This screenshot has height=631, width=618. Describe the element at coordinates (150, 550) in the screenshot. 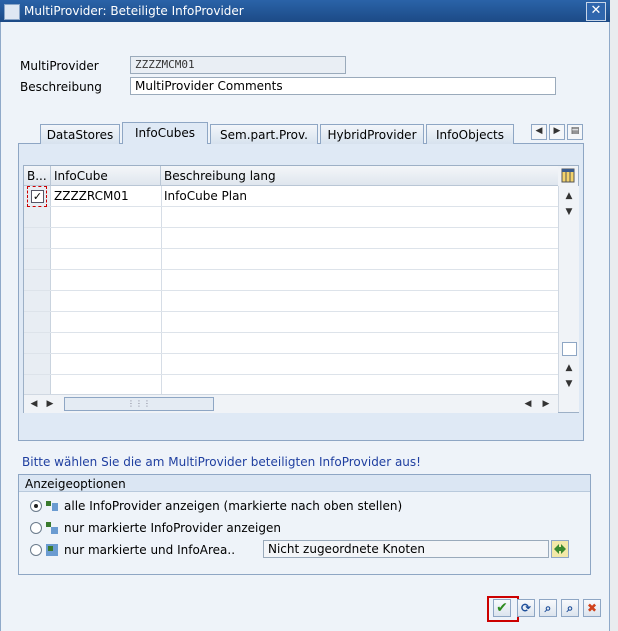

I see `option-label-marked-infoarea: nur markierte und InfoArea..` at that location.